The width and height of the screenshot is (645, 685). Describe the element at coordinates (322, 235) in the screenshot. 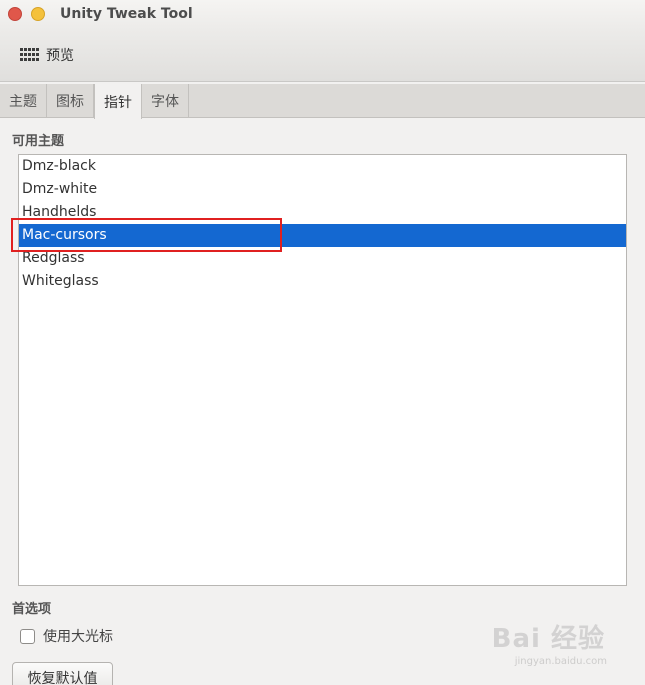

I see `list-item-selected: Mac-cursors` at that location.